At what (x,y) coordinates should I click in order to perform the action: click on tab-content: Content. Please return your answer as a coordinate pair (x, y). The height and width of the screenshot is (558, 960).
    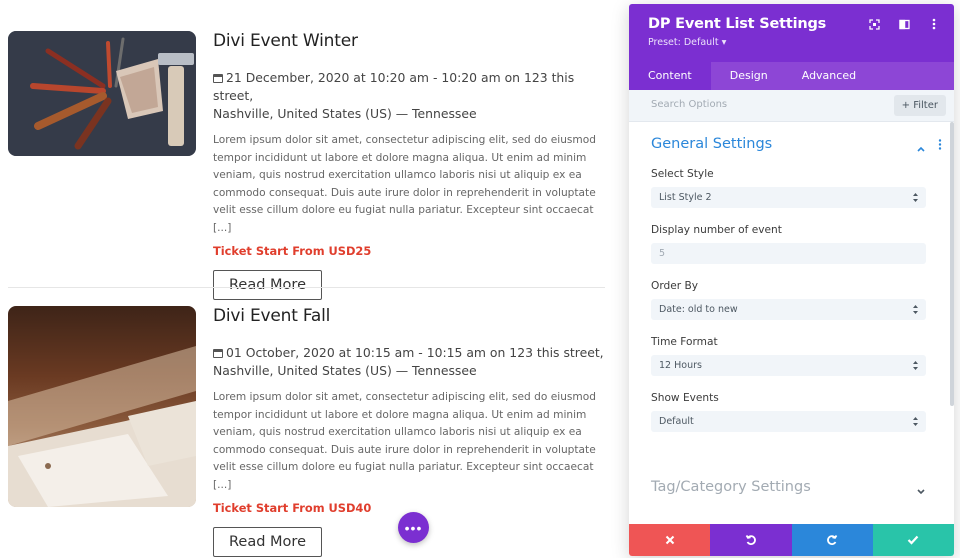
    Looking at the image, I should click on (670, 76).